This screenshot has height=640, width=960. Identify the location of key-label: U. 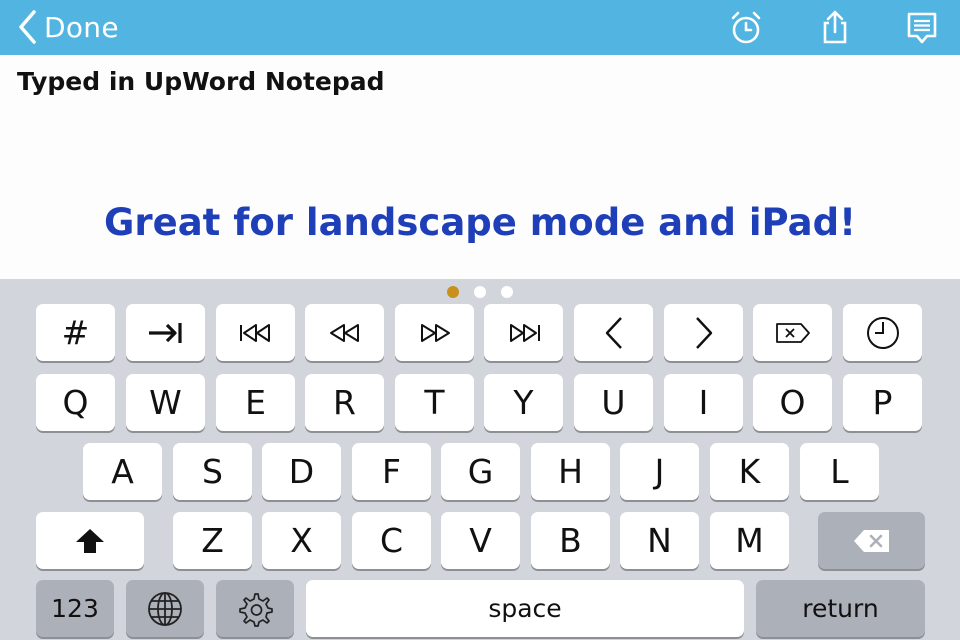
(613, 402).